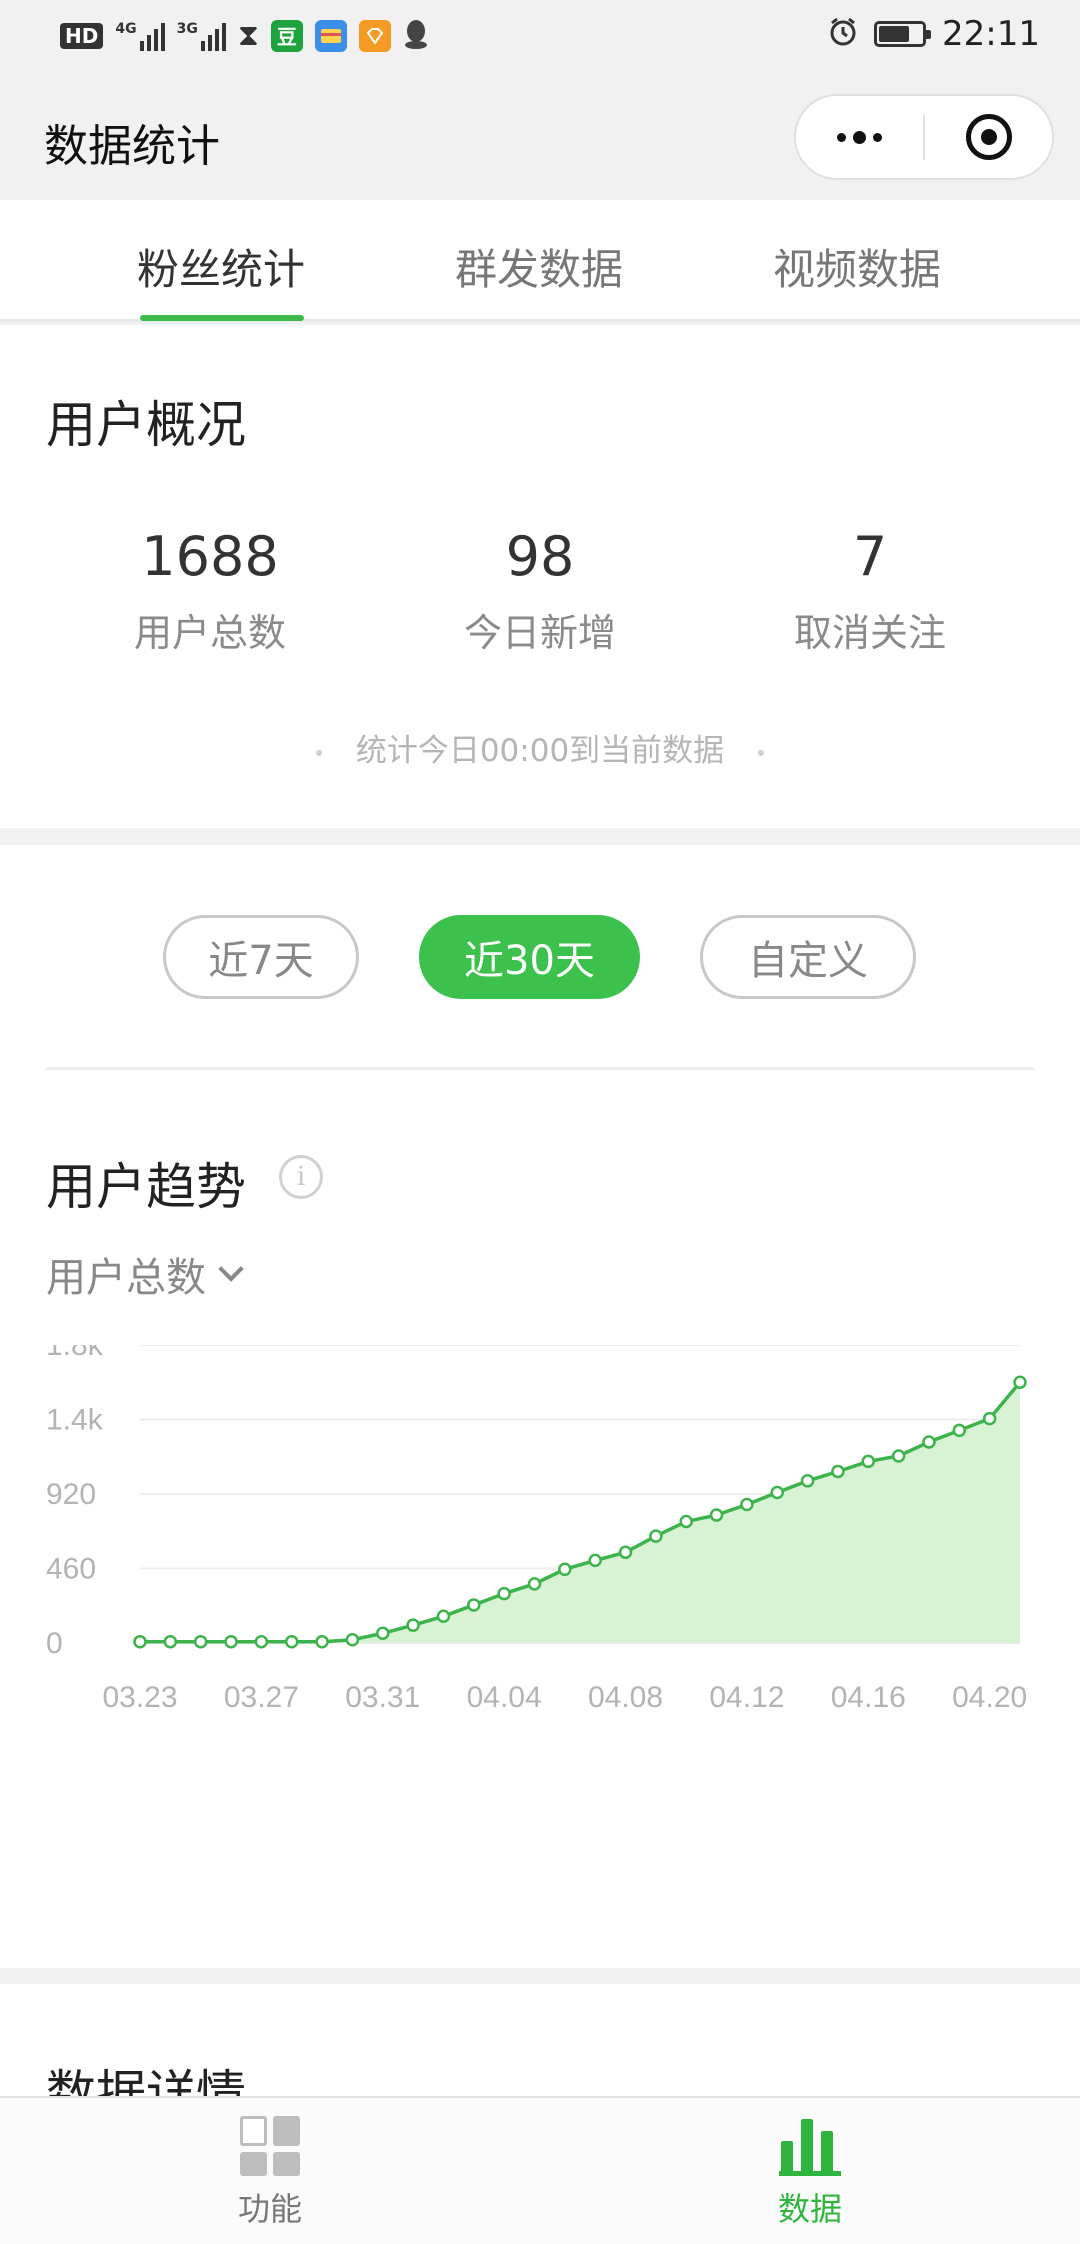  I want to click on x-tick-label: 04.12, so click(746, 1697).